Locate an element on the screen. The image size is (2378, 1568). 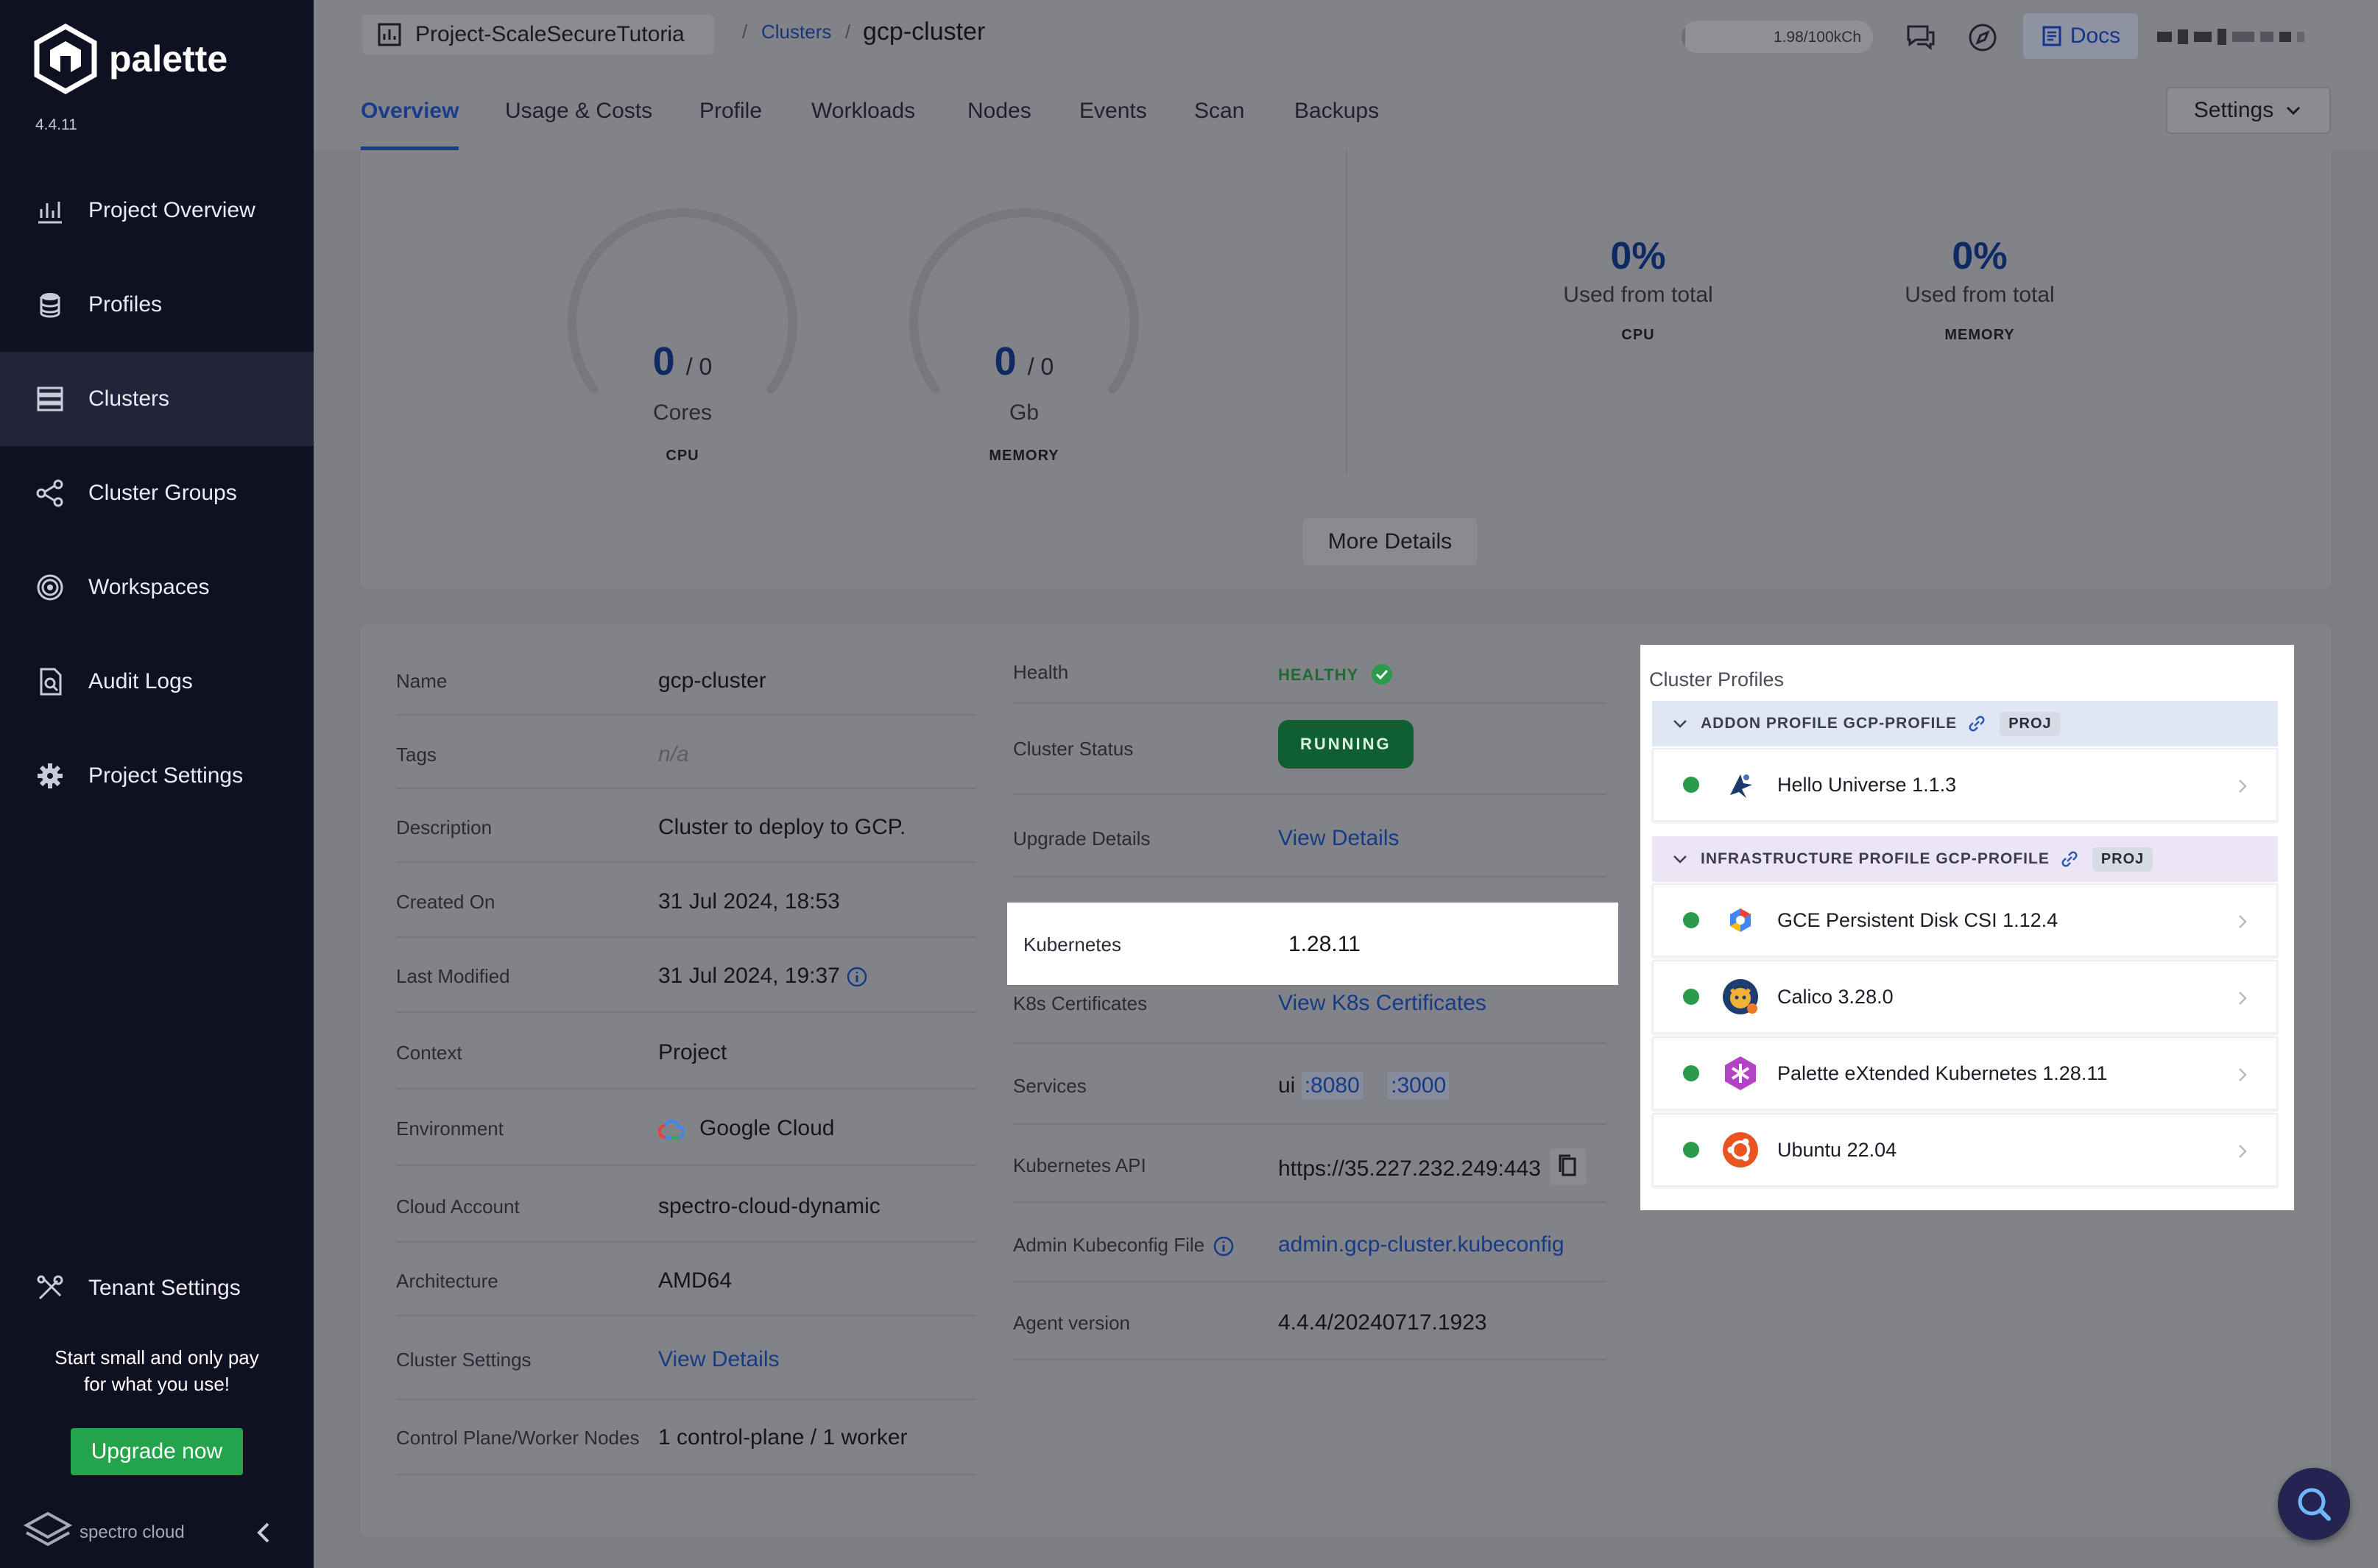
tenant-settings-label: Tenant Settings is located at coordinates (164, 1288).